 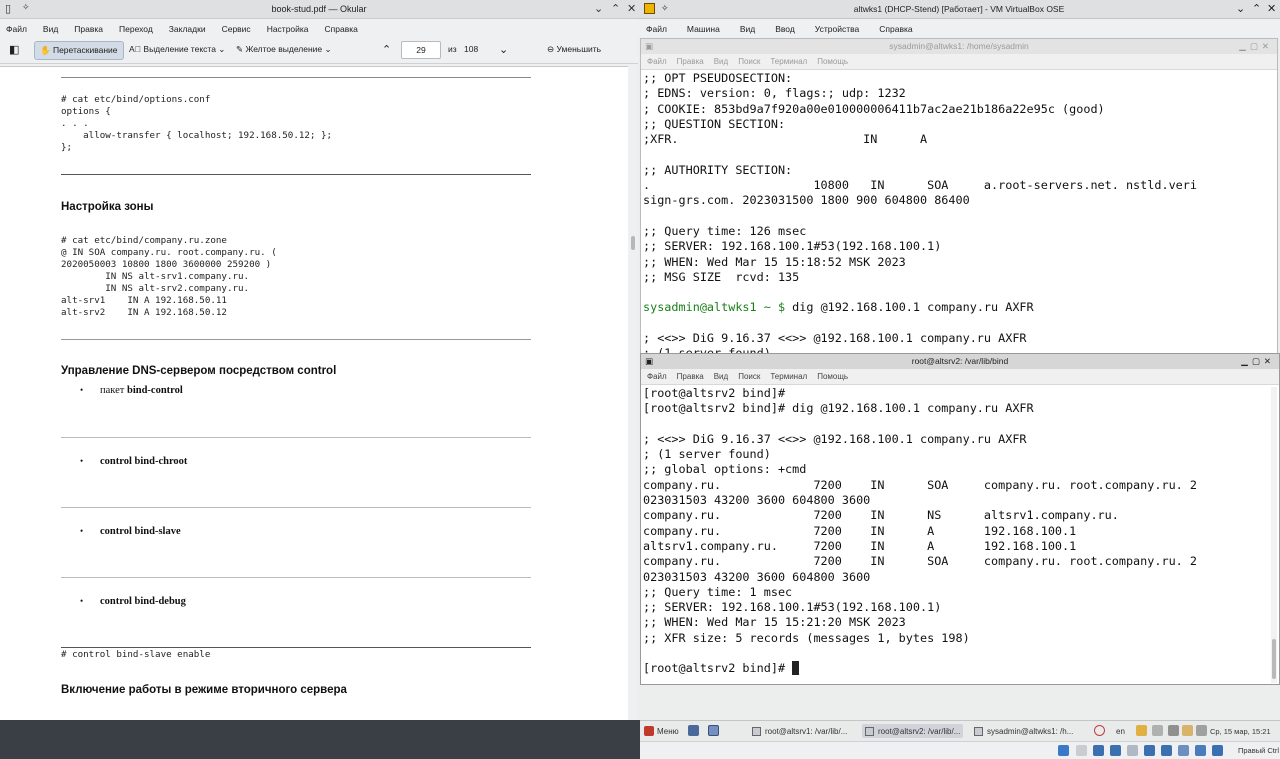 I want to click on menu-view: Вид, so click(x=50, y=29).